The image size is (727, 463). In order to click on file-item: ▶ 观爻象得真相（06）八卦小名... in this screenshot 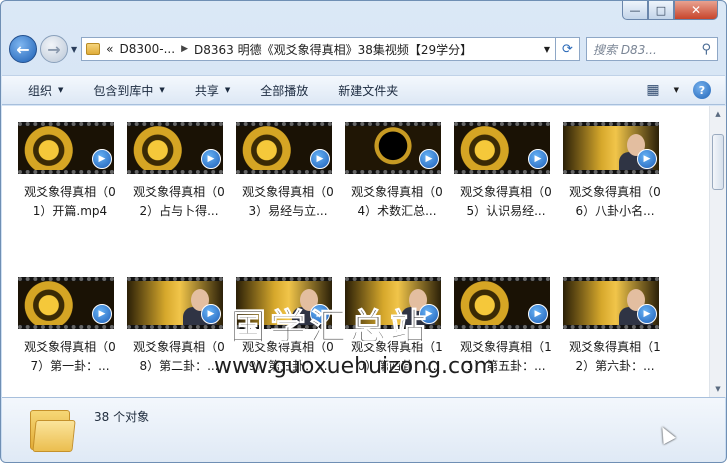, I will do `click(617, 192)`.